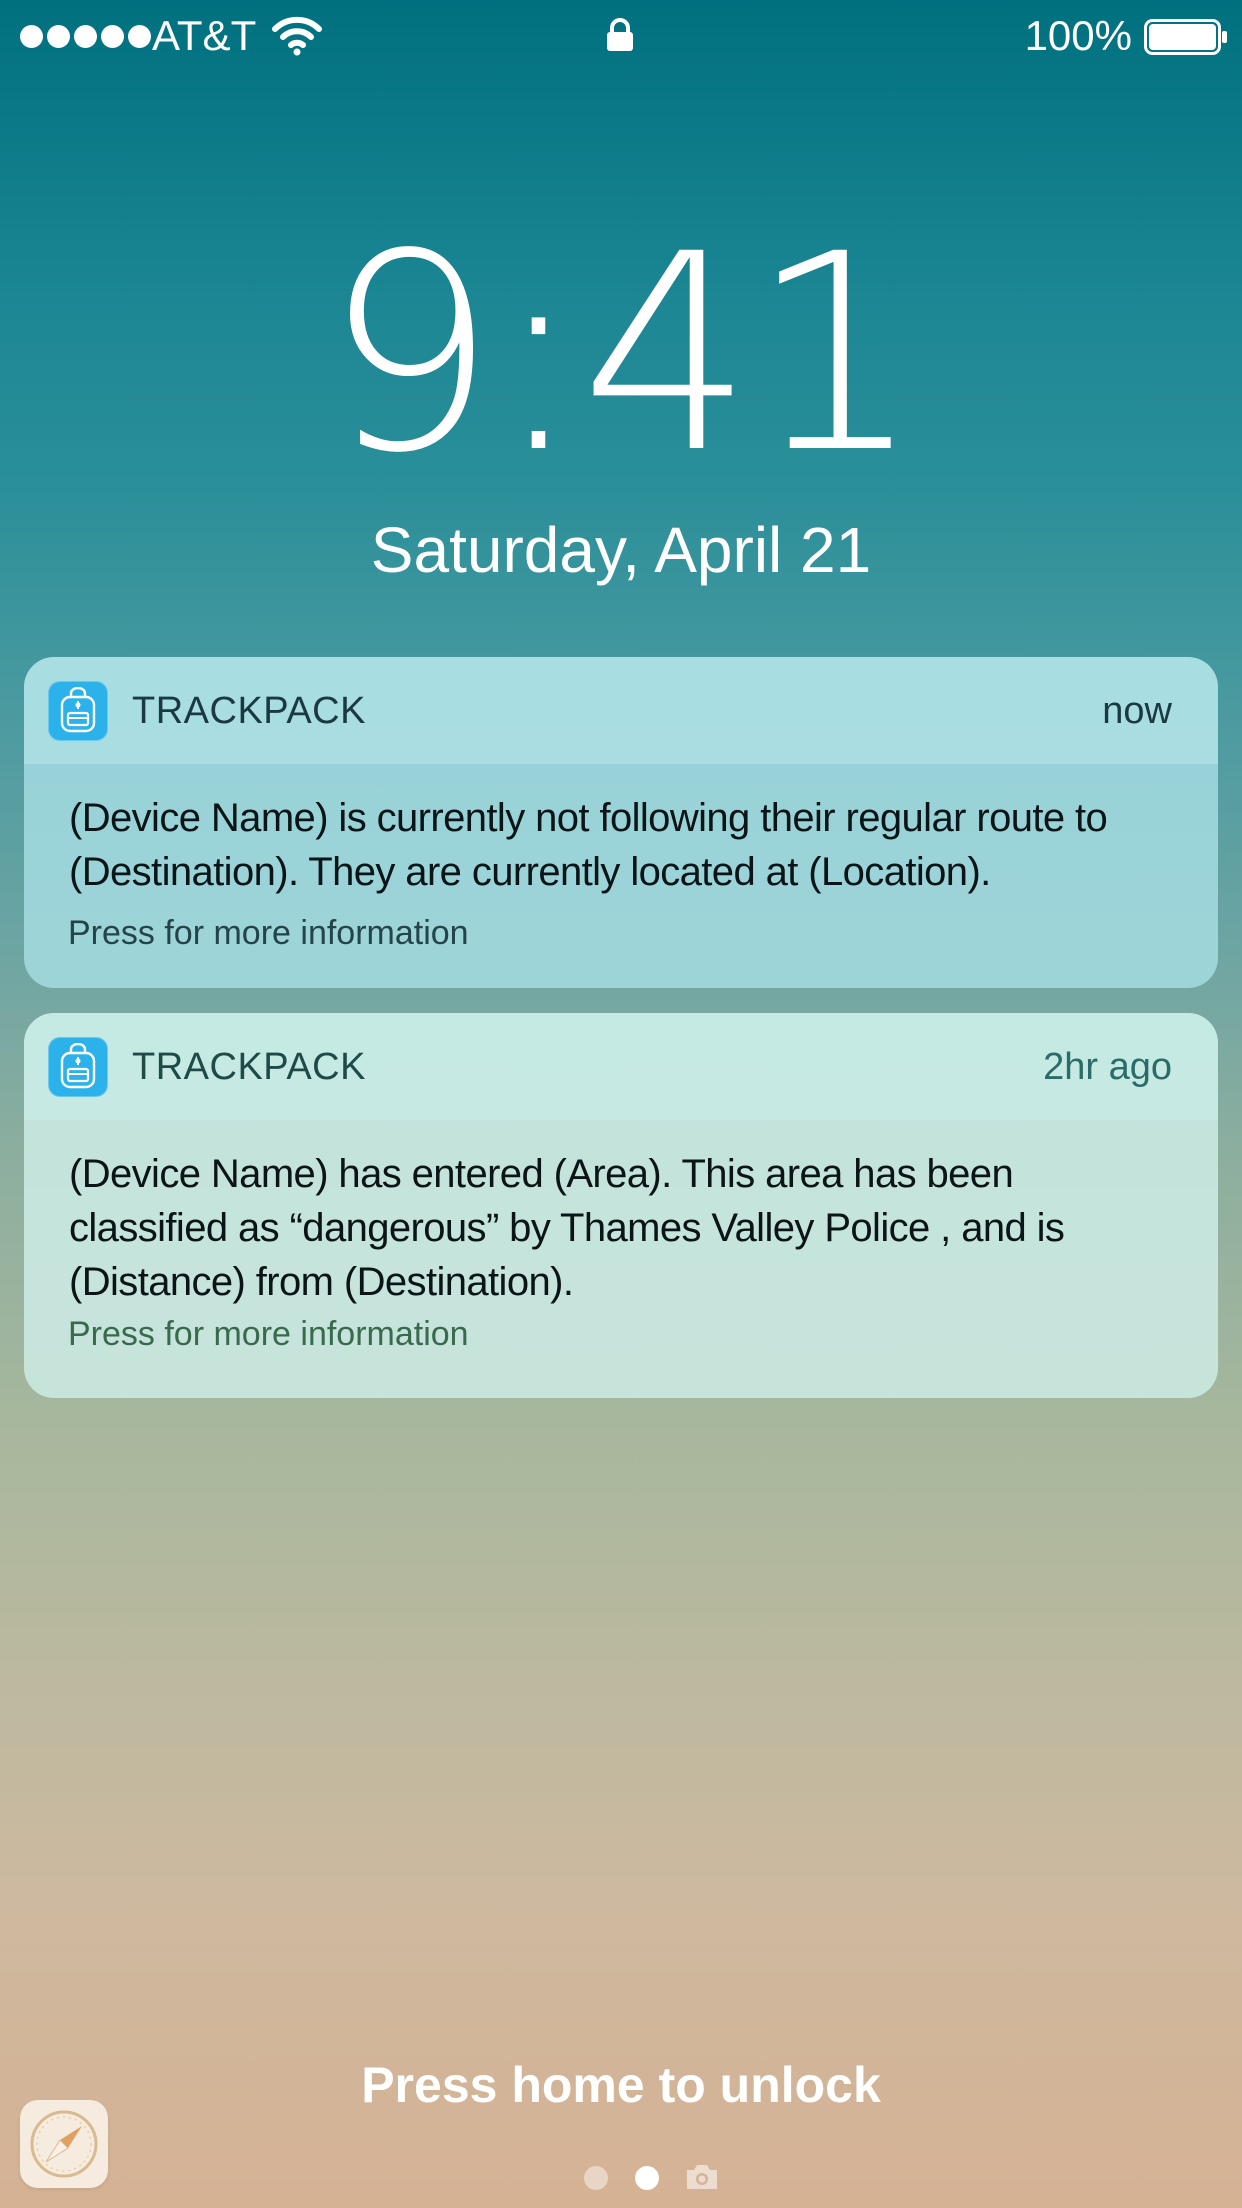 The height and width of the screenshot is (2208, 1242). Describe the element at coordinates (596, 2178) in the screenshot. I see `page-dot` at that location.